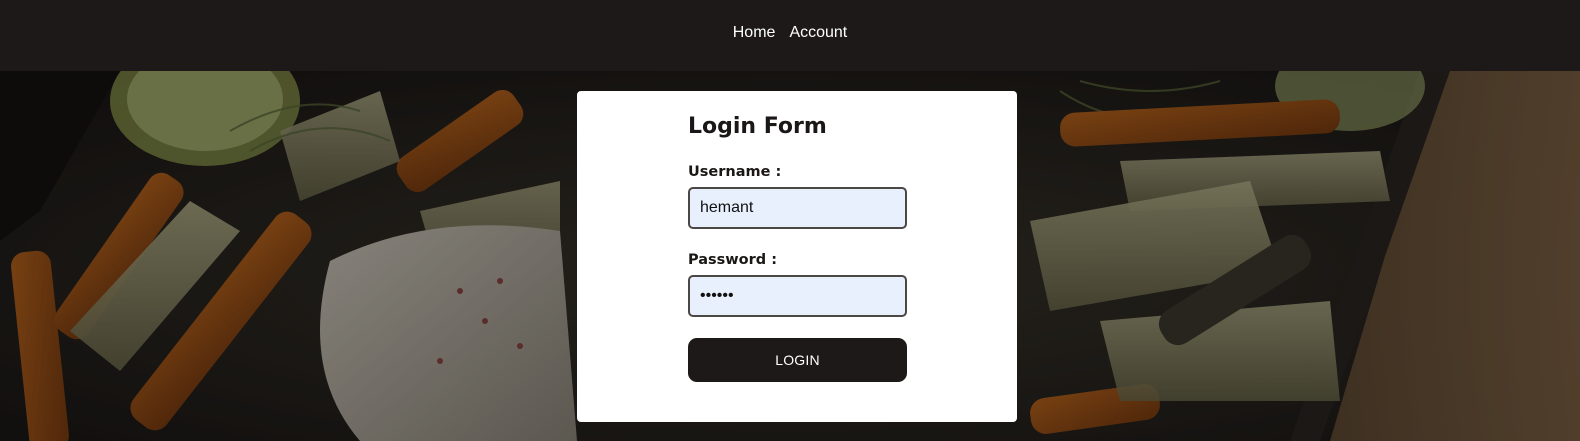  Describe the element at coordinates (797, 296) in the screenshot. I see `password-input` at that location.